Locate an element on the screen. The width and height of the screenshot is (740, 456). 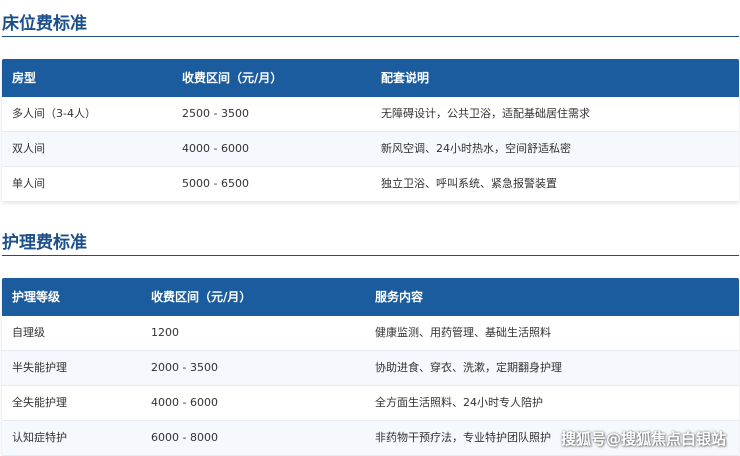
table-row: 自理级 1200 健康监测、用药管理、基础生活照料 is located at coordinates (370, 333).